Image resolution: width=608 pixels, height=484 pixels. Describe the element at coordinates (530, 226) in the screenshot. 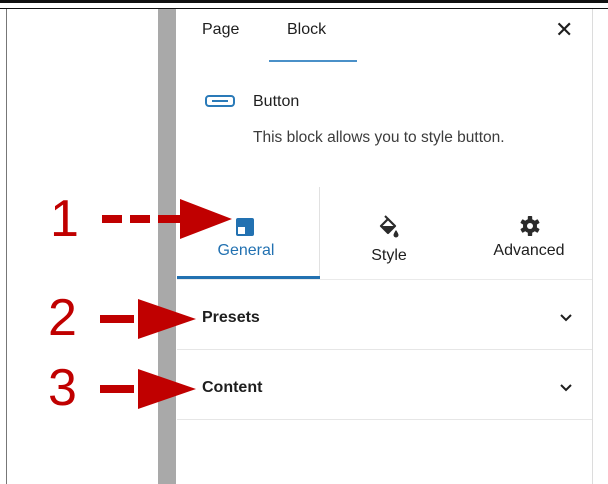

I see `gear-icon` at that location.